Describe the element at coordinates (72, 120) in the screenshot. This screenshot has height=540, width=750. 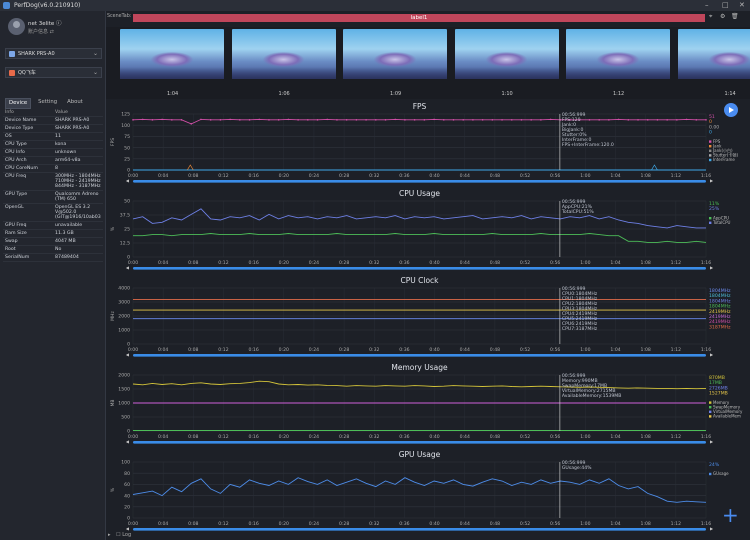
I see `prop-value: SHARK PRS-A0` at that location.